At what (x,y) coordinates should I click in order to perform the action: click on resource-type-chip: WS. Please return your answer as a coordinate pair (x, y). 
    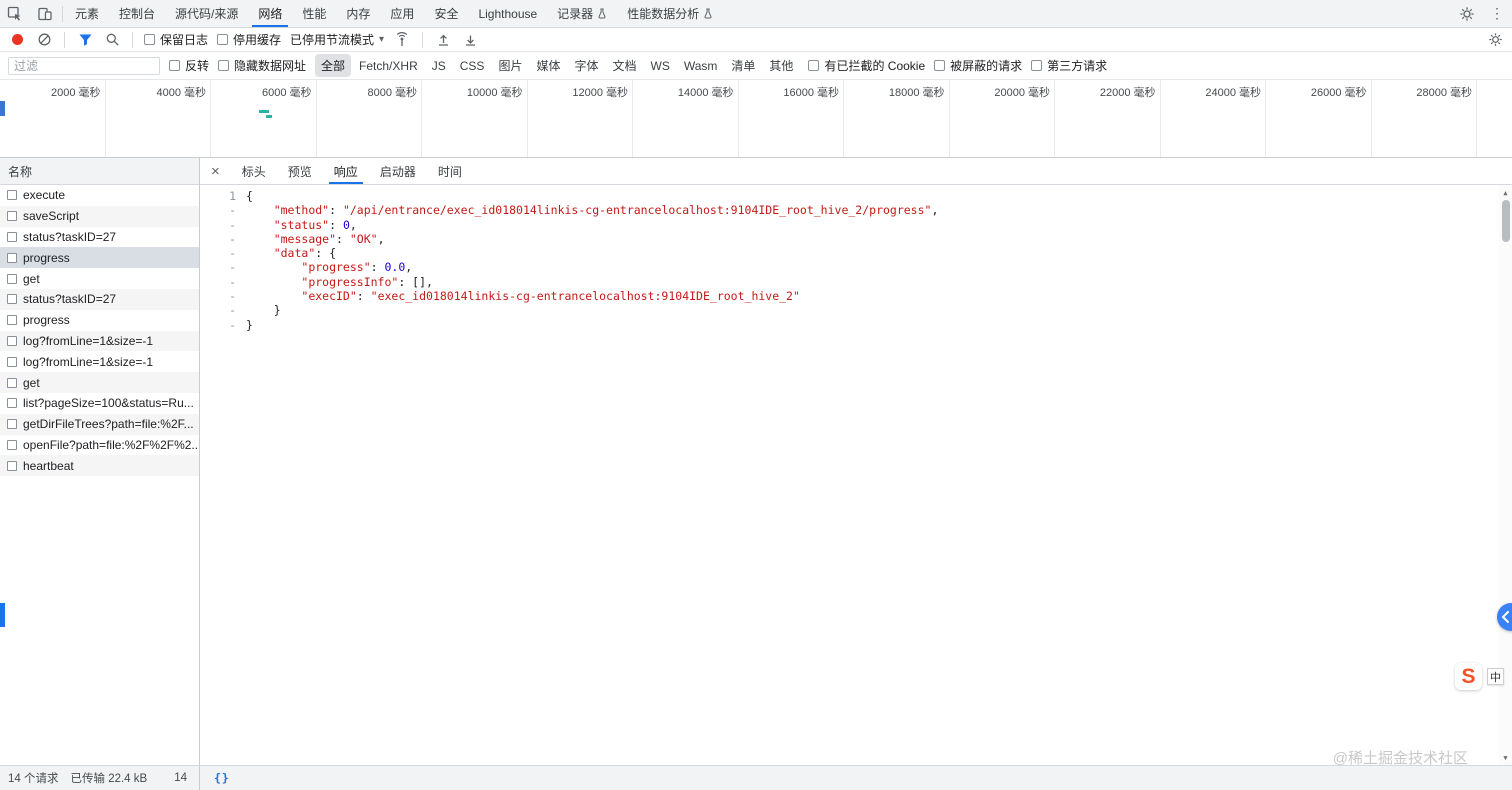
    Looking at the image, I should click on (660, 66).